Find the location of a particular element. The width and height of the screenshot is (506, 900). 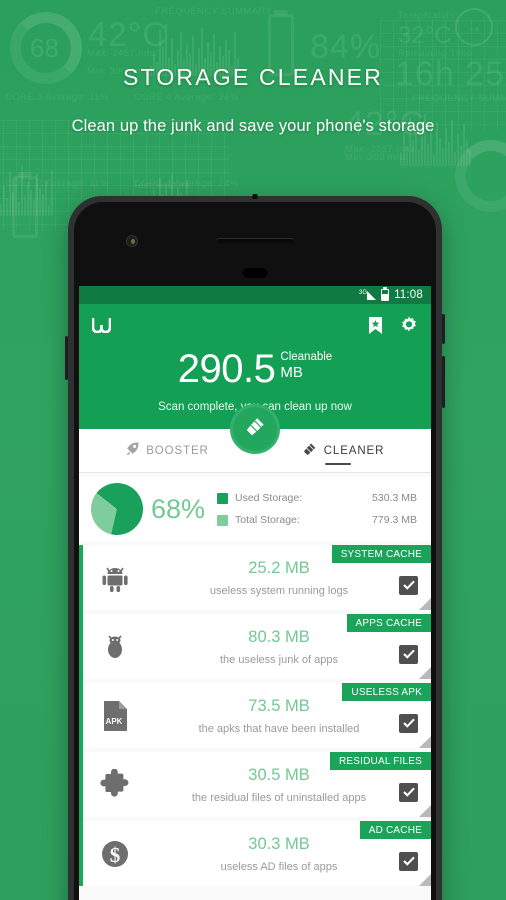

status-bar-clock: 11:08 is located at coordinates (408, 295).